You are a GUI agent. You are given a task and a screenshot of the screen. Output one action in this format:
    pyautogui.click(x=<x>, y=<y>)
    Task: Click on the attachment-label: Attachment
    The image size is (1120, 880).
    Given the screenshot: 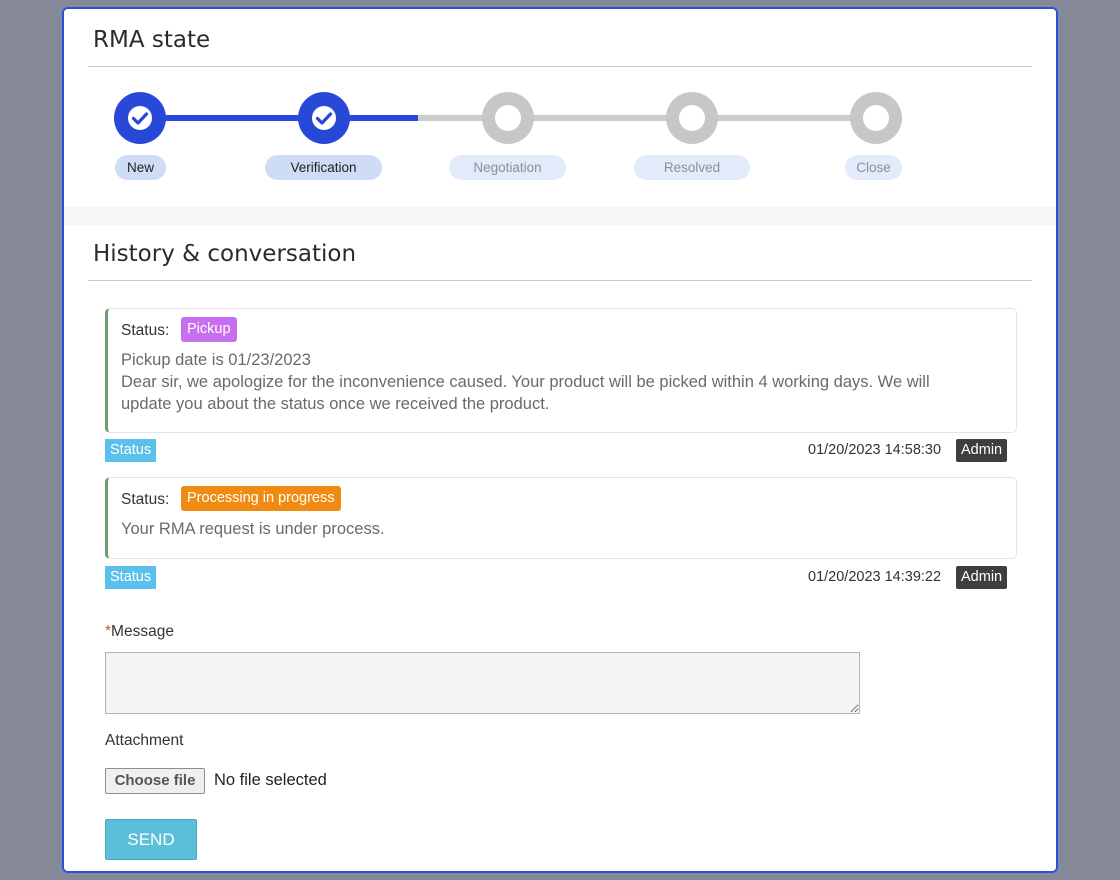 What is the action you would take?
    pyautogui.click(x=144, y=740)
    